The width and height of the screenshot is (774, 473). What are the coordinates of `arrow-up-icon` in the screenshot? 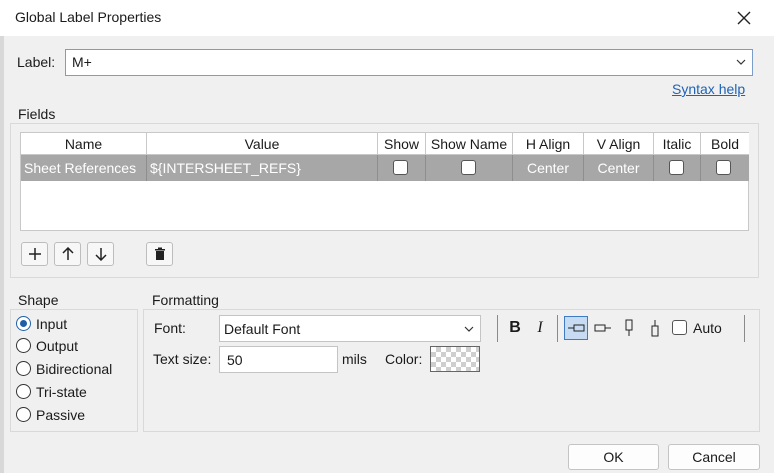 It's located at (67, 253).